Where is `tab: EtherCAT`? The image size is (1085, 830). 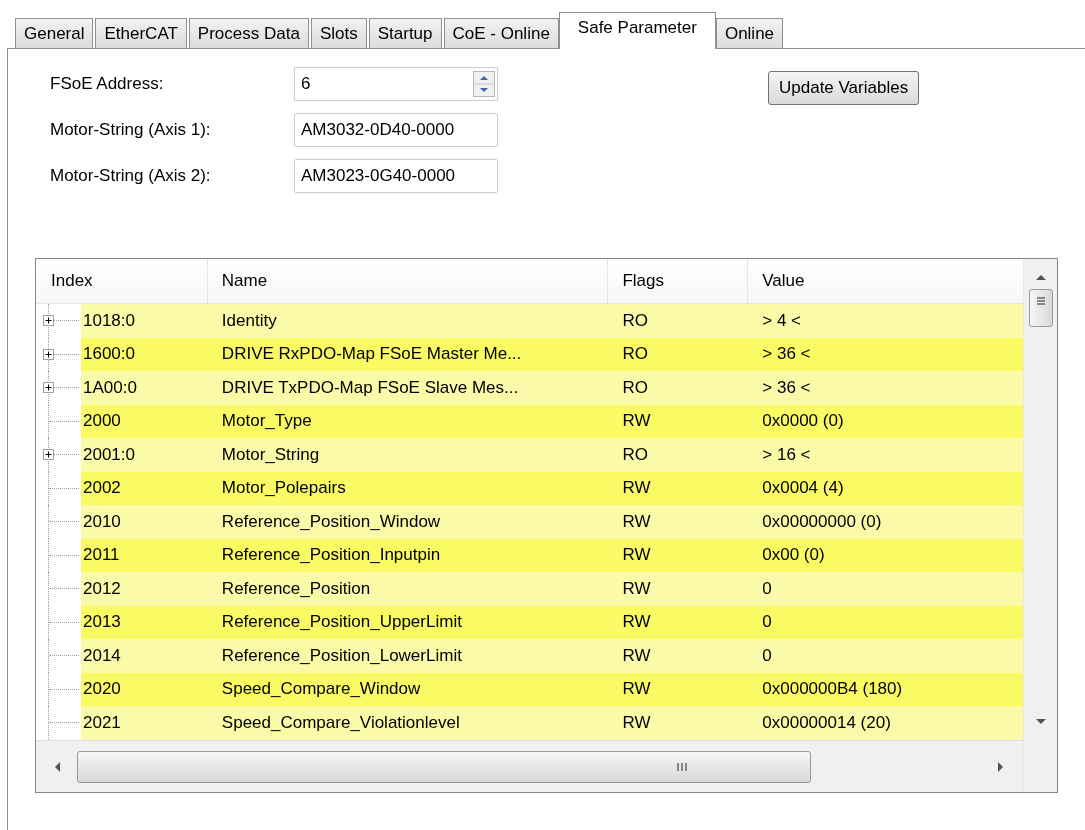 tab: EtherCAT is located at coordinates (141, 33).